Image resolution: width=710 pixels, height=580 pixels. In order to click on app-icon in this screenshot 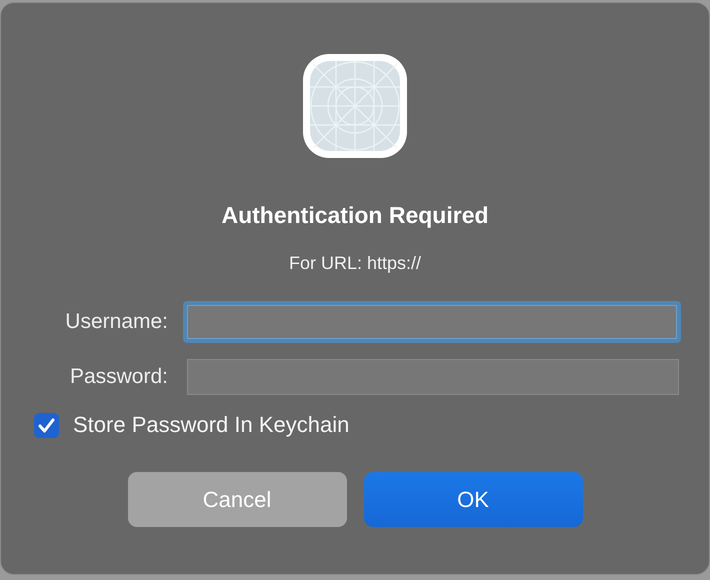, I will do `click(355, 106)`.